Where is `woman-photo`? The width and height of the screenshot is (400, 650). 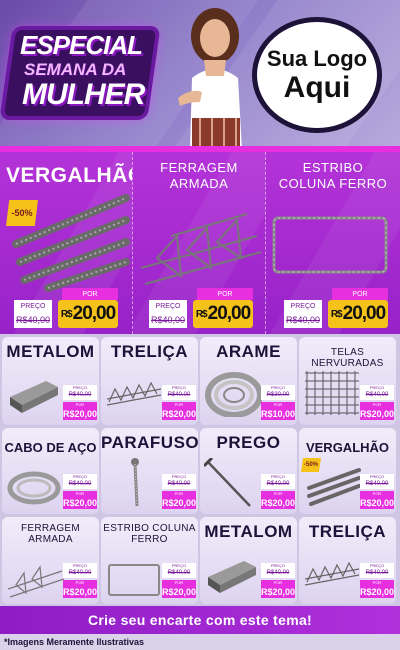
woman-photo is located at coordinates (210, 79).